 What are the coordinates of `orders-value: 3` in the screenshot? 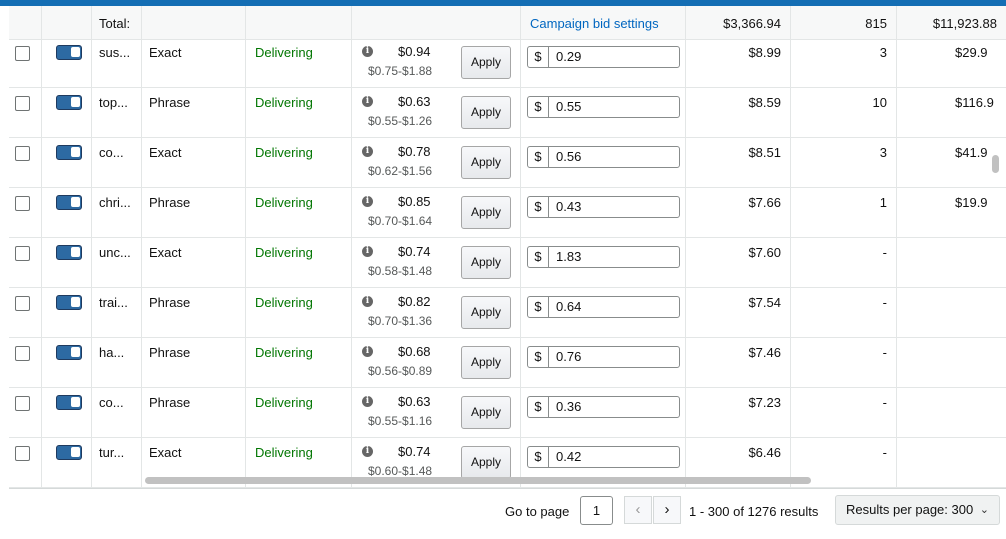 It's located at (883, 52).